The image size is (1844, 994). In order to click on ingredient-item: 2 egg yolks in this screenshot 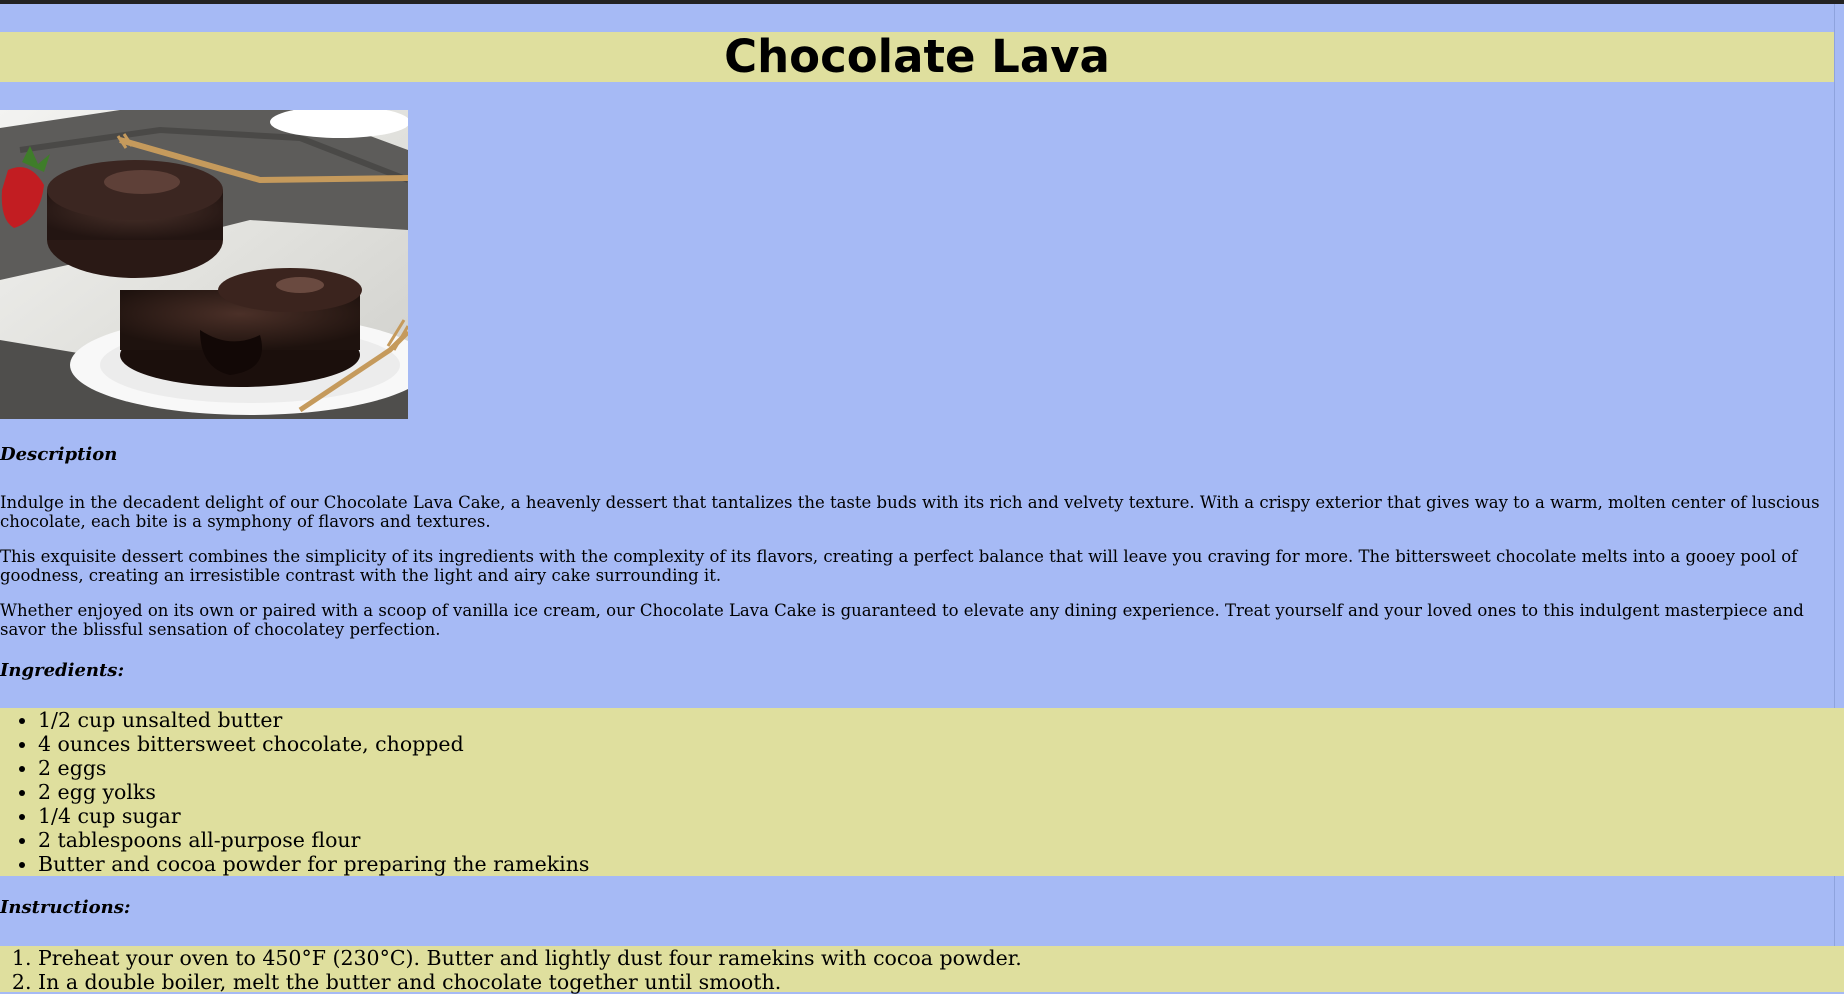, I will do `click(941, 792)`.